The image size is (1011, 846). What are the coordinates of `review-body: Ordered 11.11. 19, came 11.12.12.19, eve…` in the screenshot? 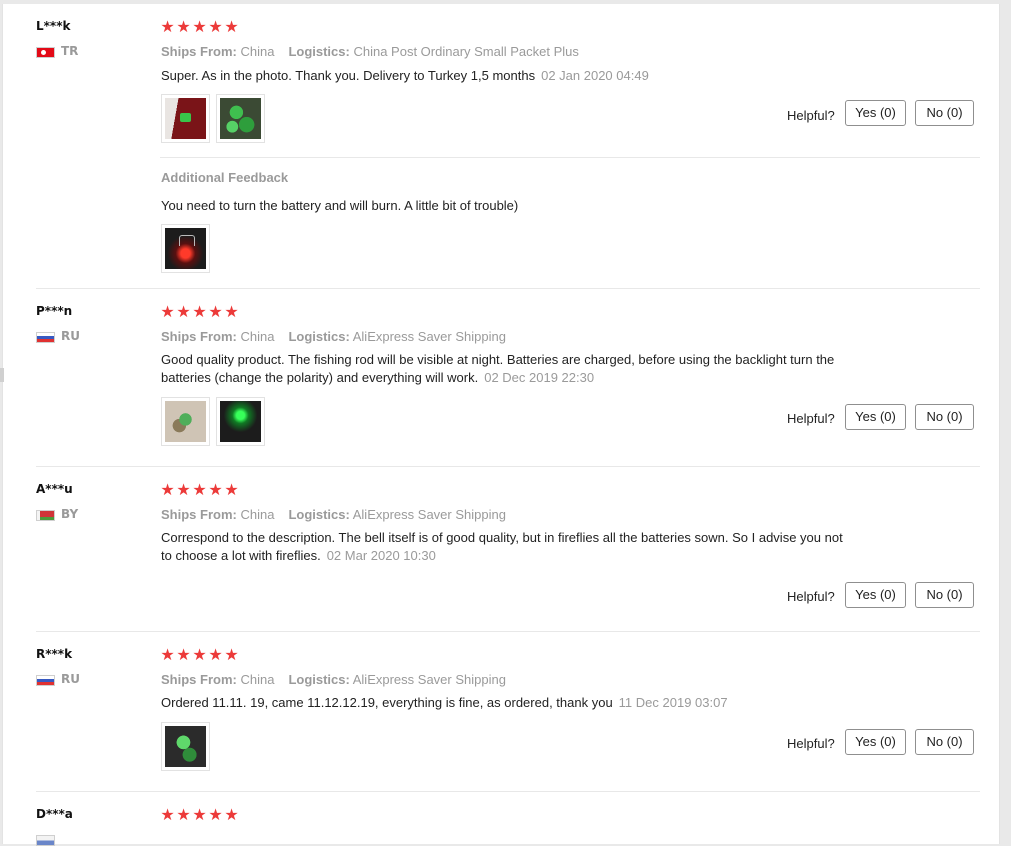 It's located at (387, 702).